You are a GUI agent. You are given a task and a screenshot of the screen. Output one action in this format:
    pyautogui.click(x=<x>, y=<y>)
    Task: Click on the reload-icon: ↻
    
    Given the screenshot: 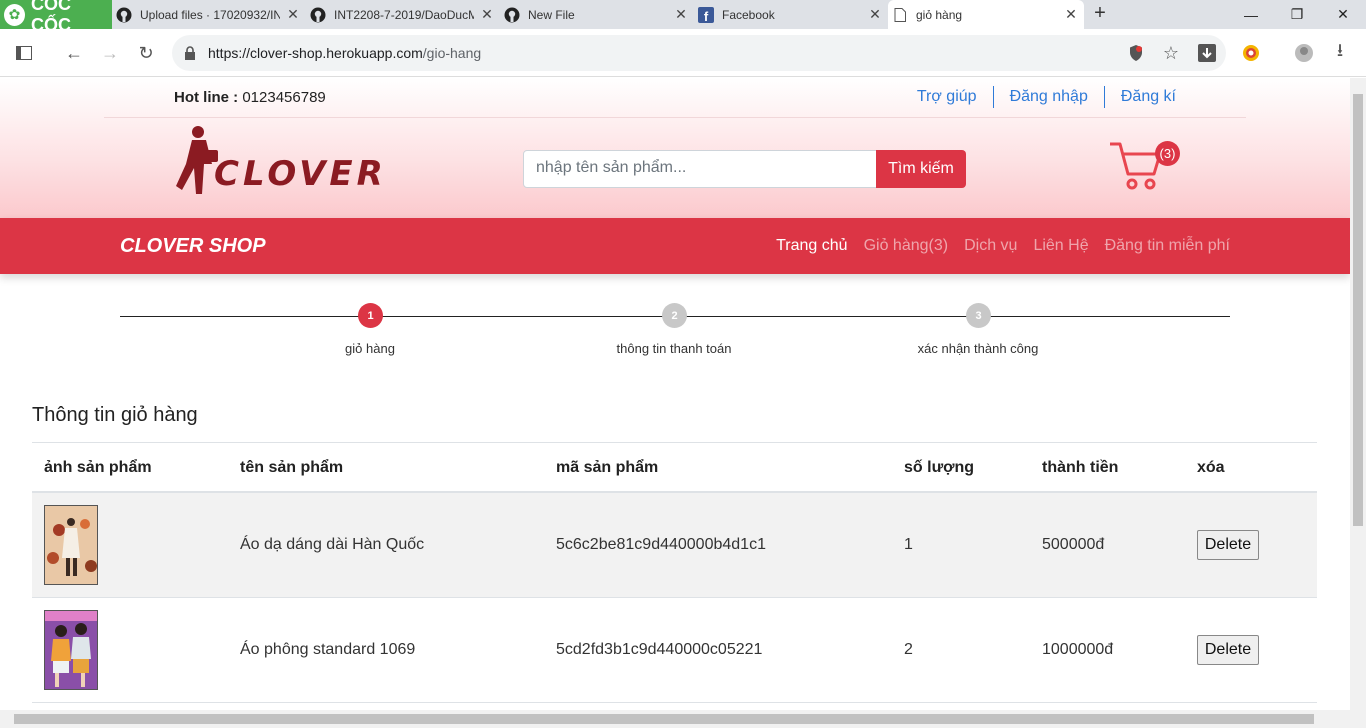 What is the action you would take?
    pyautogui.click(x=146, y=53)
    